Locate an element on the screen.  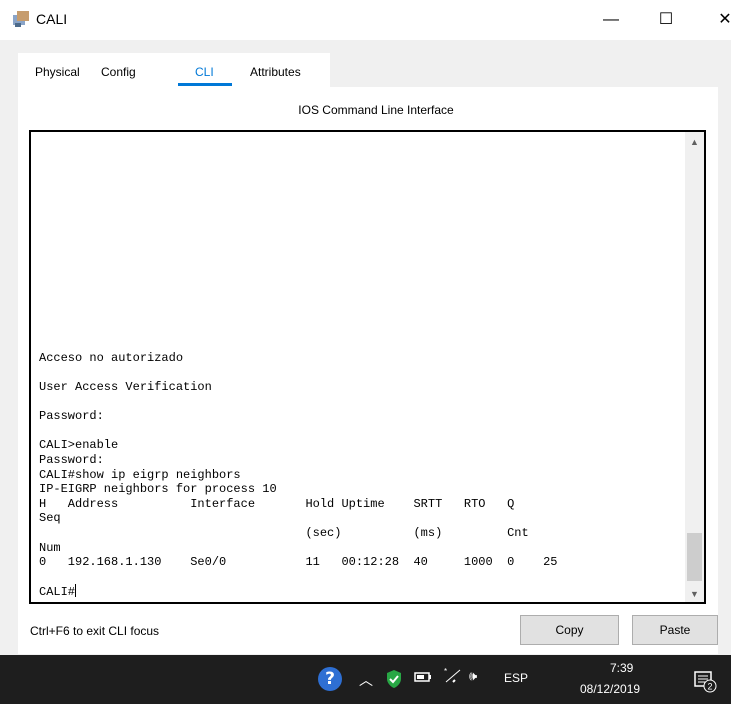
scroll-down-icon: ▼ is located at coordinates (694, 594).